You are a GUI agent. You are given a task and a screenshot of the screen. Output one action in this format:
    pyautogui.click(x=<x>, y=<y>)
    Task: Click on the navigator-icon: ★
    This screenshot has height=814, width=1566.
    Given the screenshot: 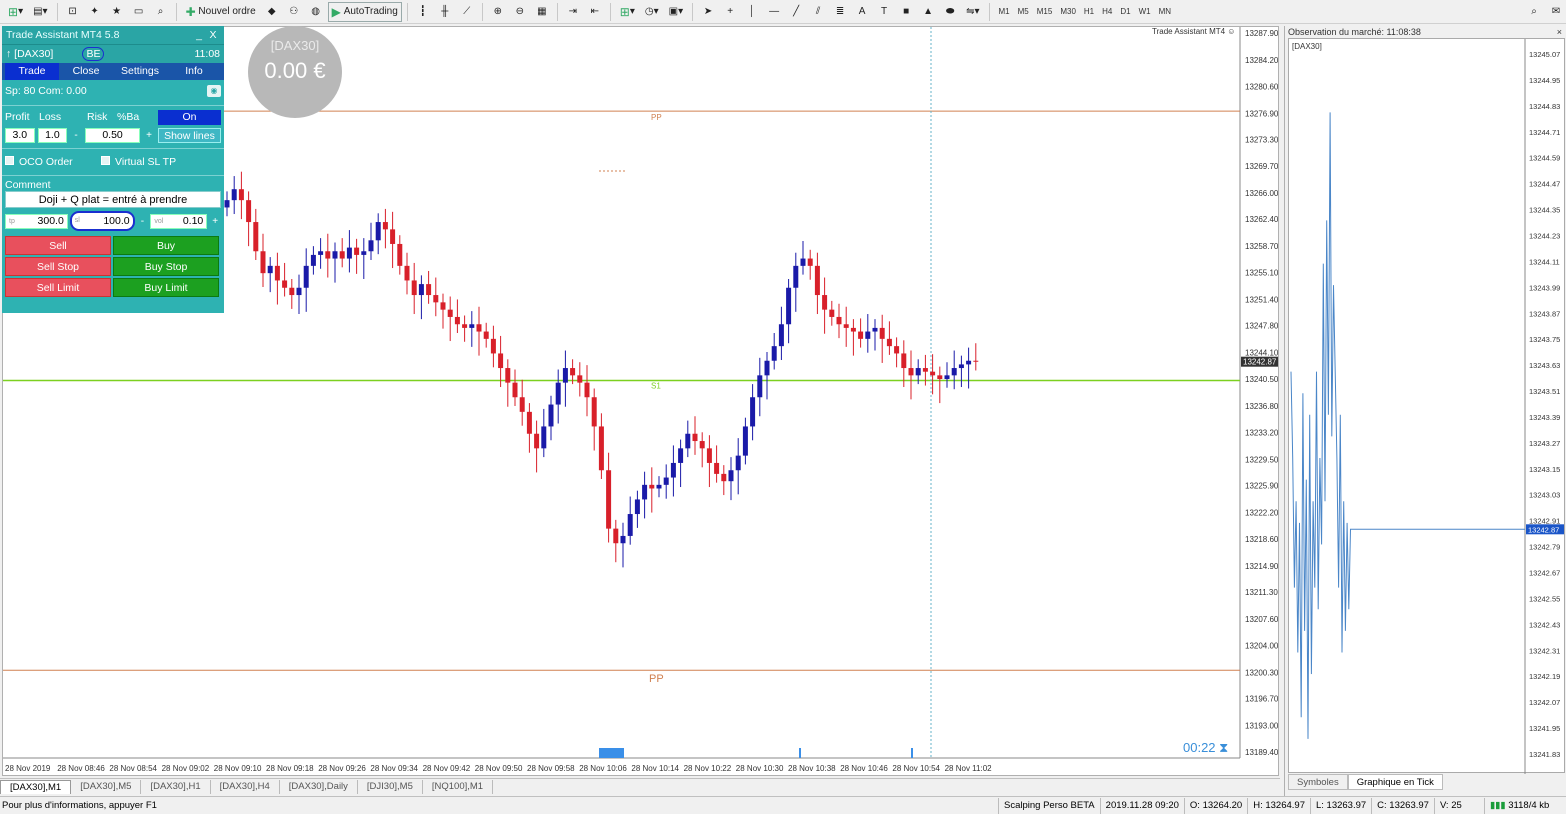 What is the action you would take?
    pyautogui.click(x=117, y=12)
    